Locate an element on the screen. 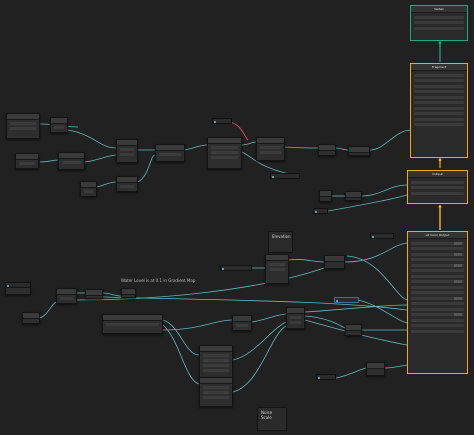 This screenshot has height=435, width=474. position-node is located at coordinates (325, 196).